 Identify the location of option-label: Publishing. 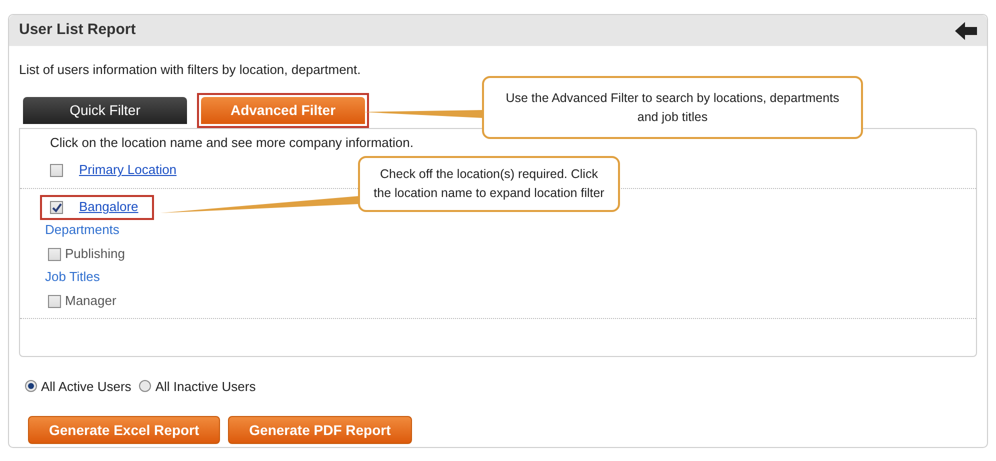
(95, 254).